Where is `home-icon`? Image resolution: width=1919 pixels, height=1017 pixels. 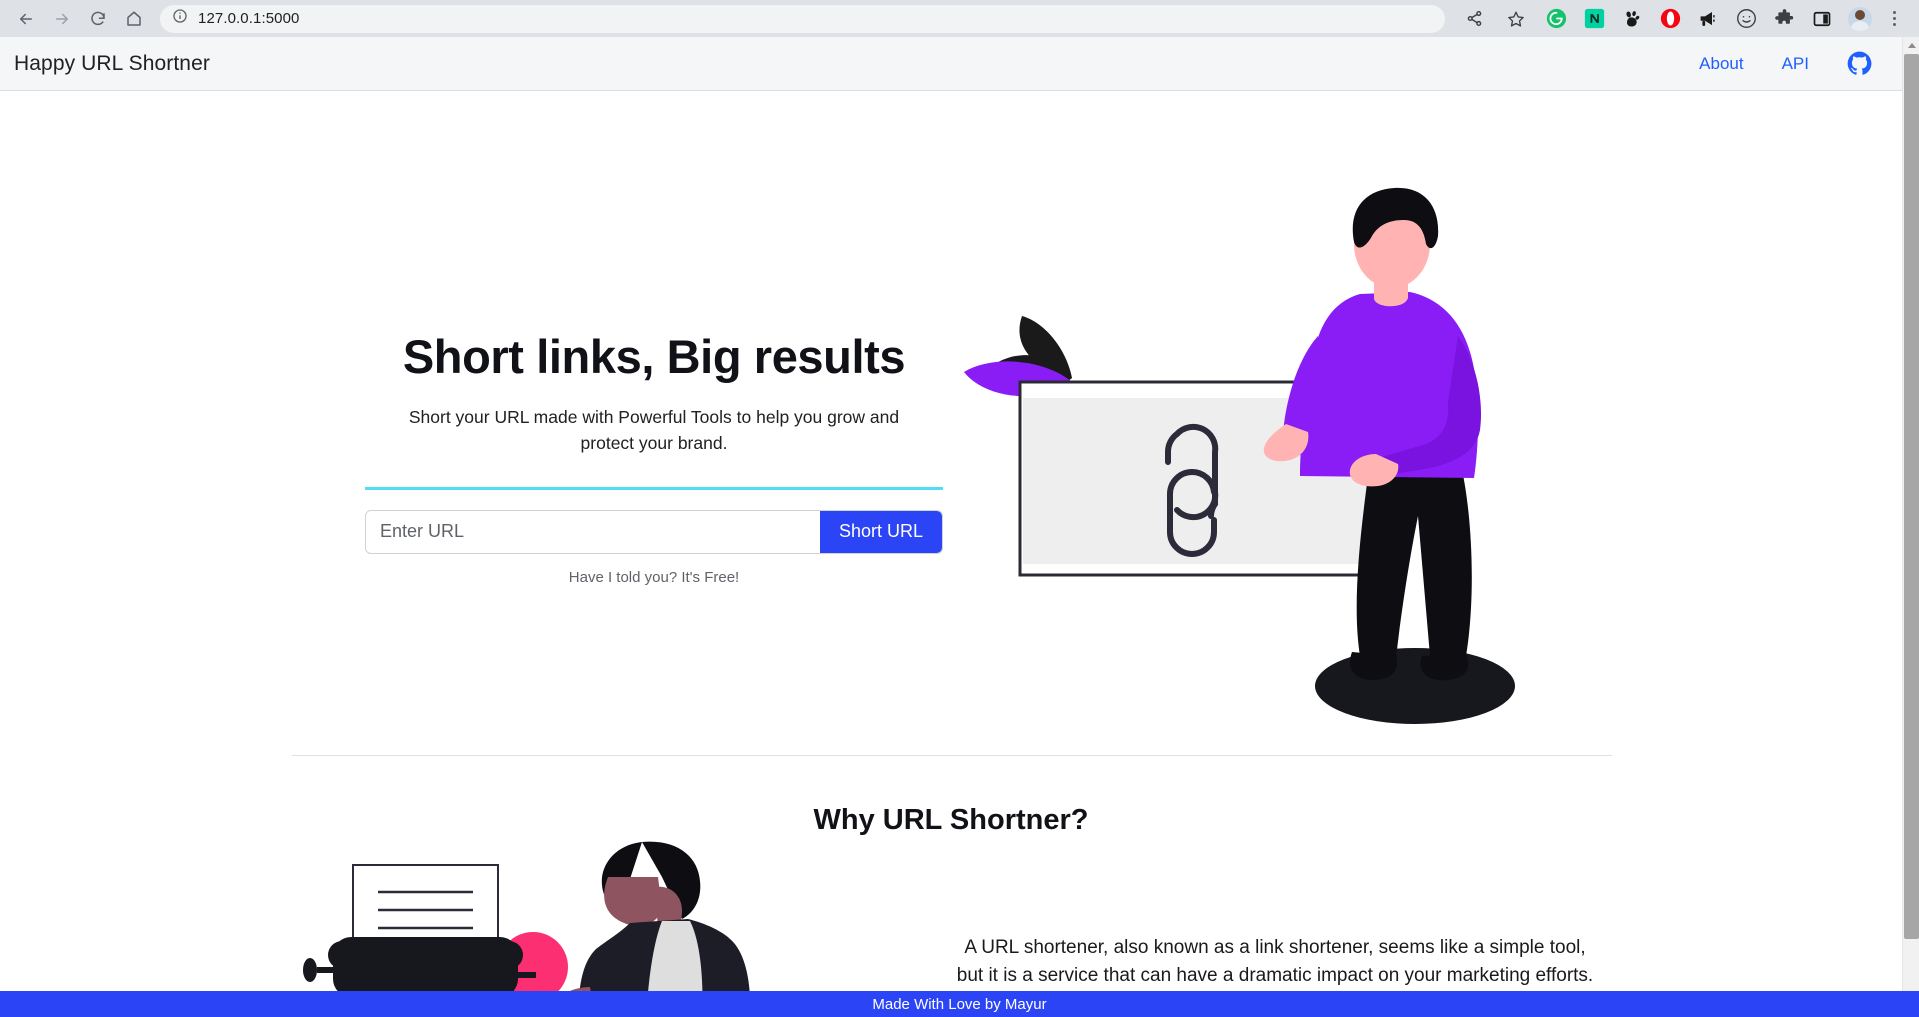
home-icon is located at coordinates (134, 19).